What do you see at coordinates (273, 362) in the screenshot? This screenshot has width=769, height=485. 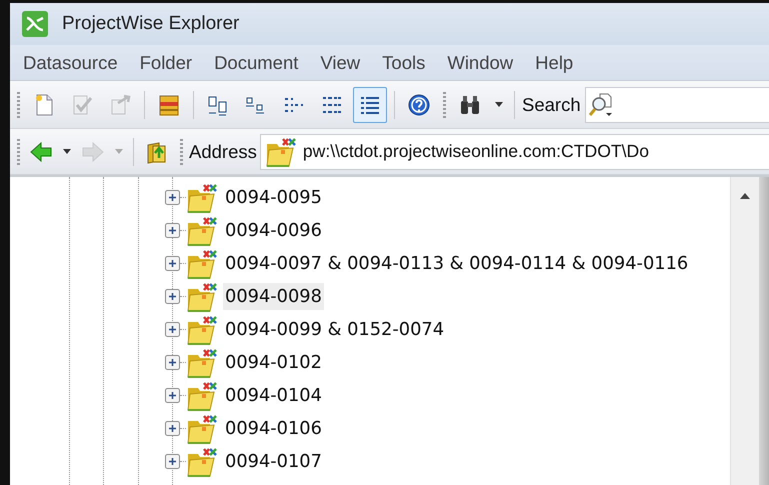 I see `tree-item: 0094-0102` at bounding box center [273, 362].